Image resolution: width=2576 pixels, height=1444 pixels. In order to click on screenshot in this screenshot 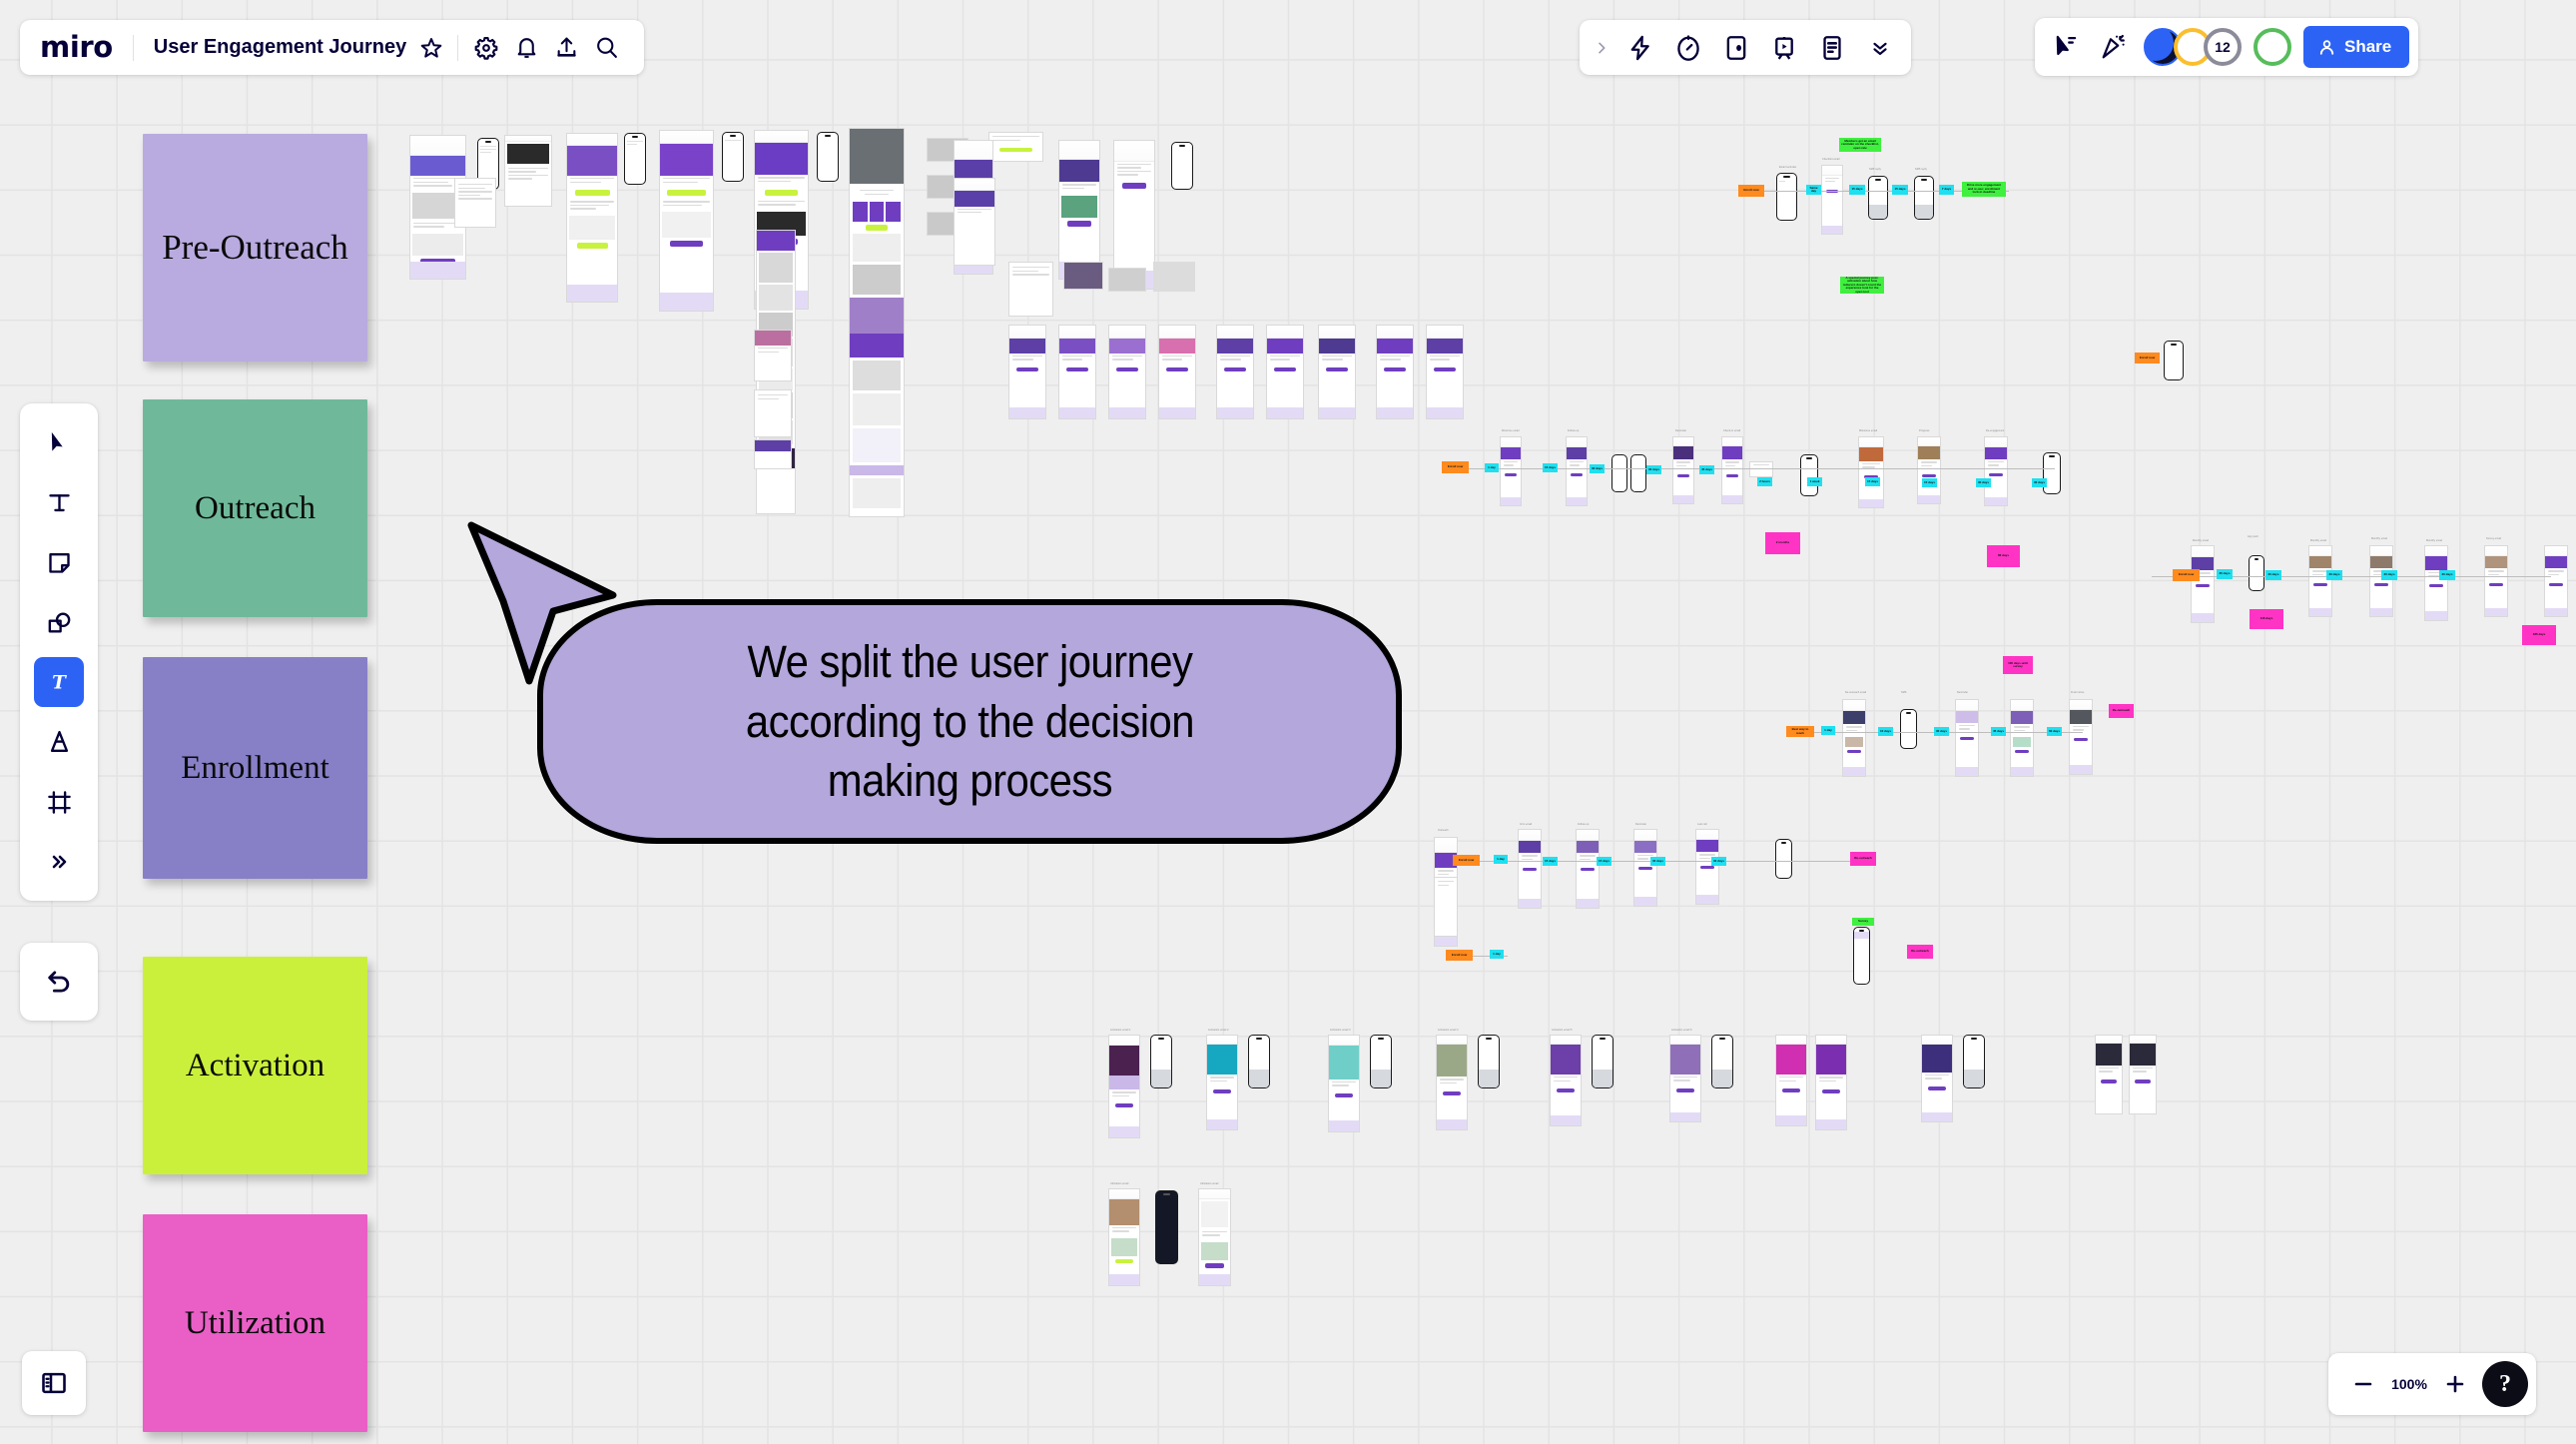, I will do `click(1127, 280)`.